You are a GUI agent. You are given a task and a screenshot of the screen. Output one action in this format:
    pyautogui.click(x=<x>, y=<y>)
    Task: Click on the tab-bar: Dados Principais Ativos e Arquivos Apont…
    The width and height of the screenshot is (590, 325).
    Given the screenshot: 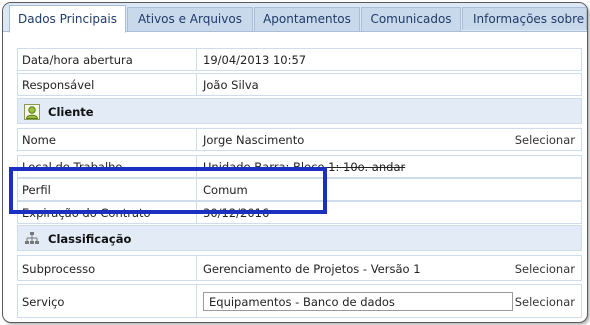 What is the action you would take?
    pyautogui.click(x=295, y=18)
    